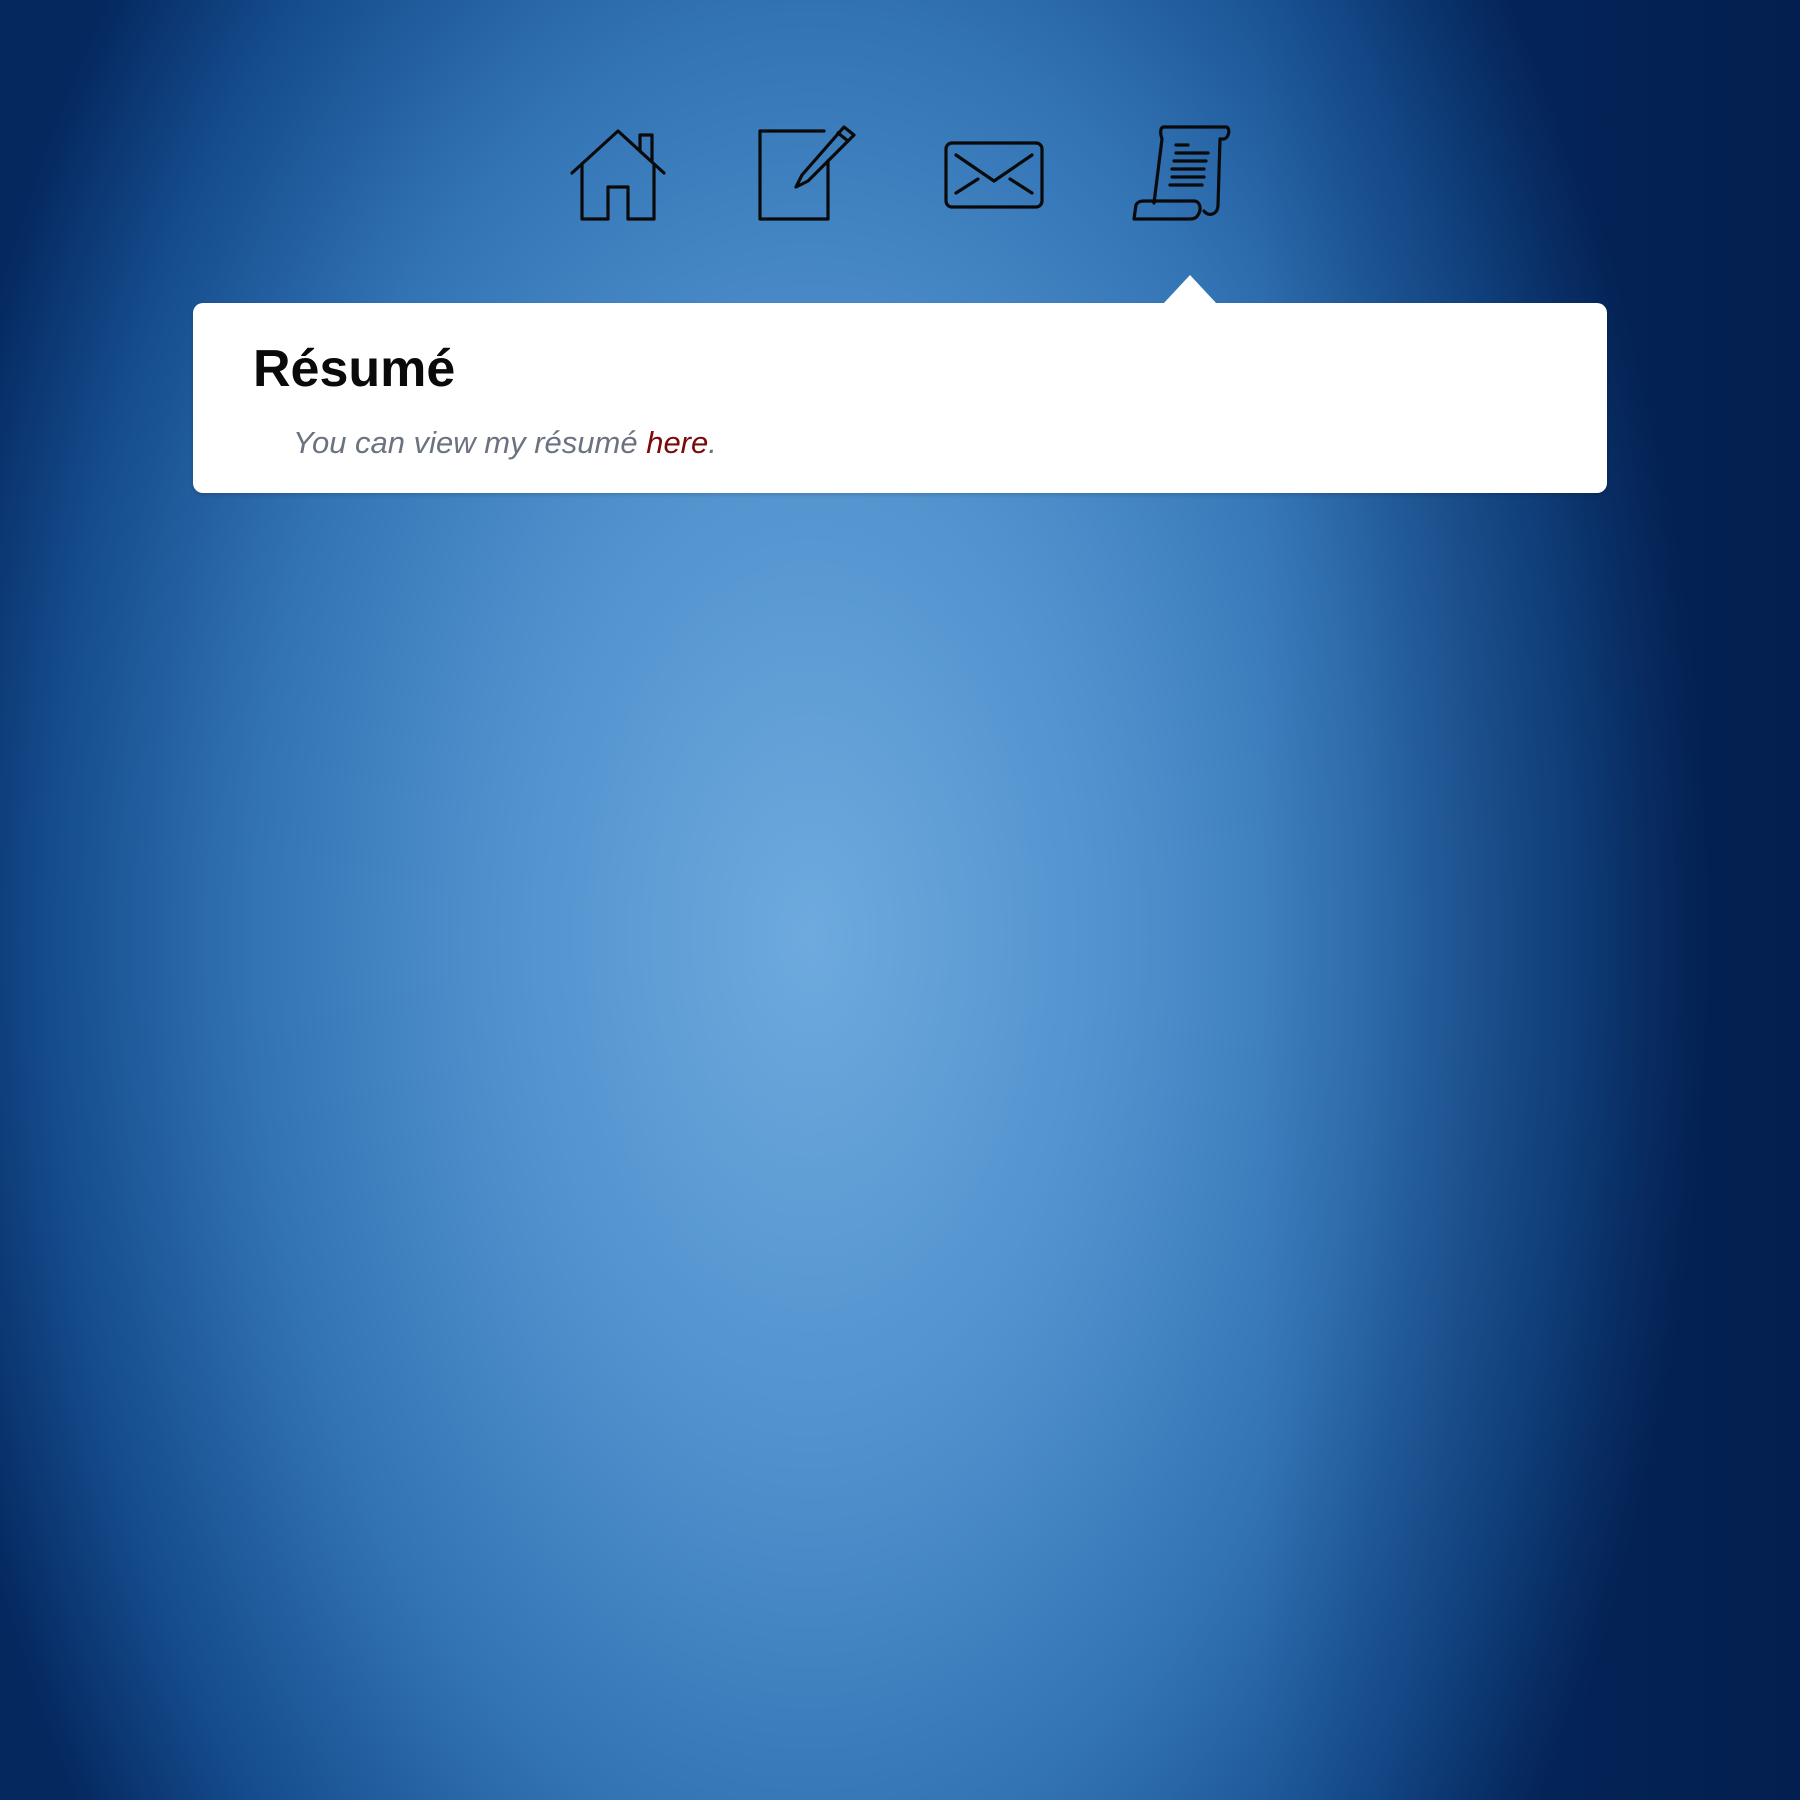 This screenshot has height=1800, width=1800. I want to click on mail-icon, so click(994, 175).